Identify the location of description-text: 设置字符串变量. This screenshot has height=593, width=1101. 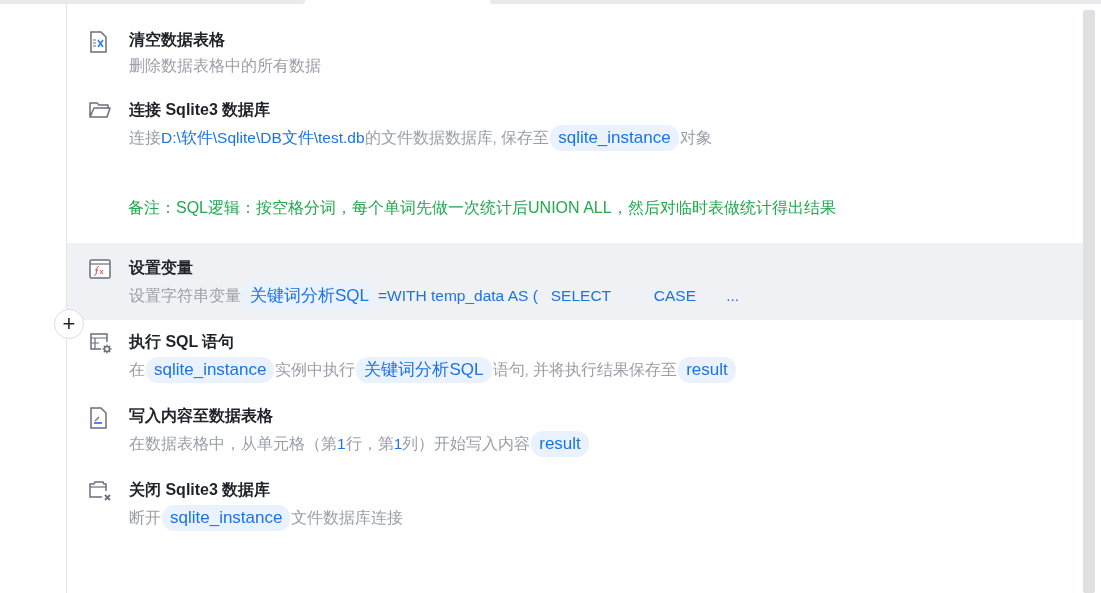
(185, 296).